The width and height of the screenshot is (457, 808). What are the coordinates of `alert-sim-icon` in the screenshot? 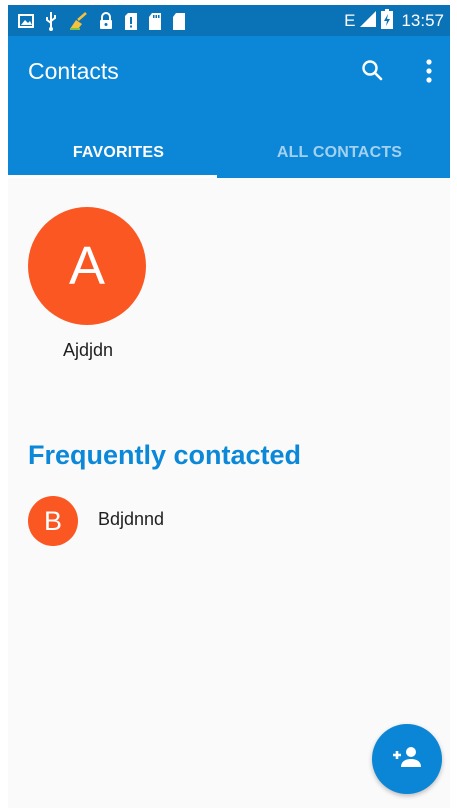 It's located at (131, 21).